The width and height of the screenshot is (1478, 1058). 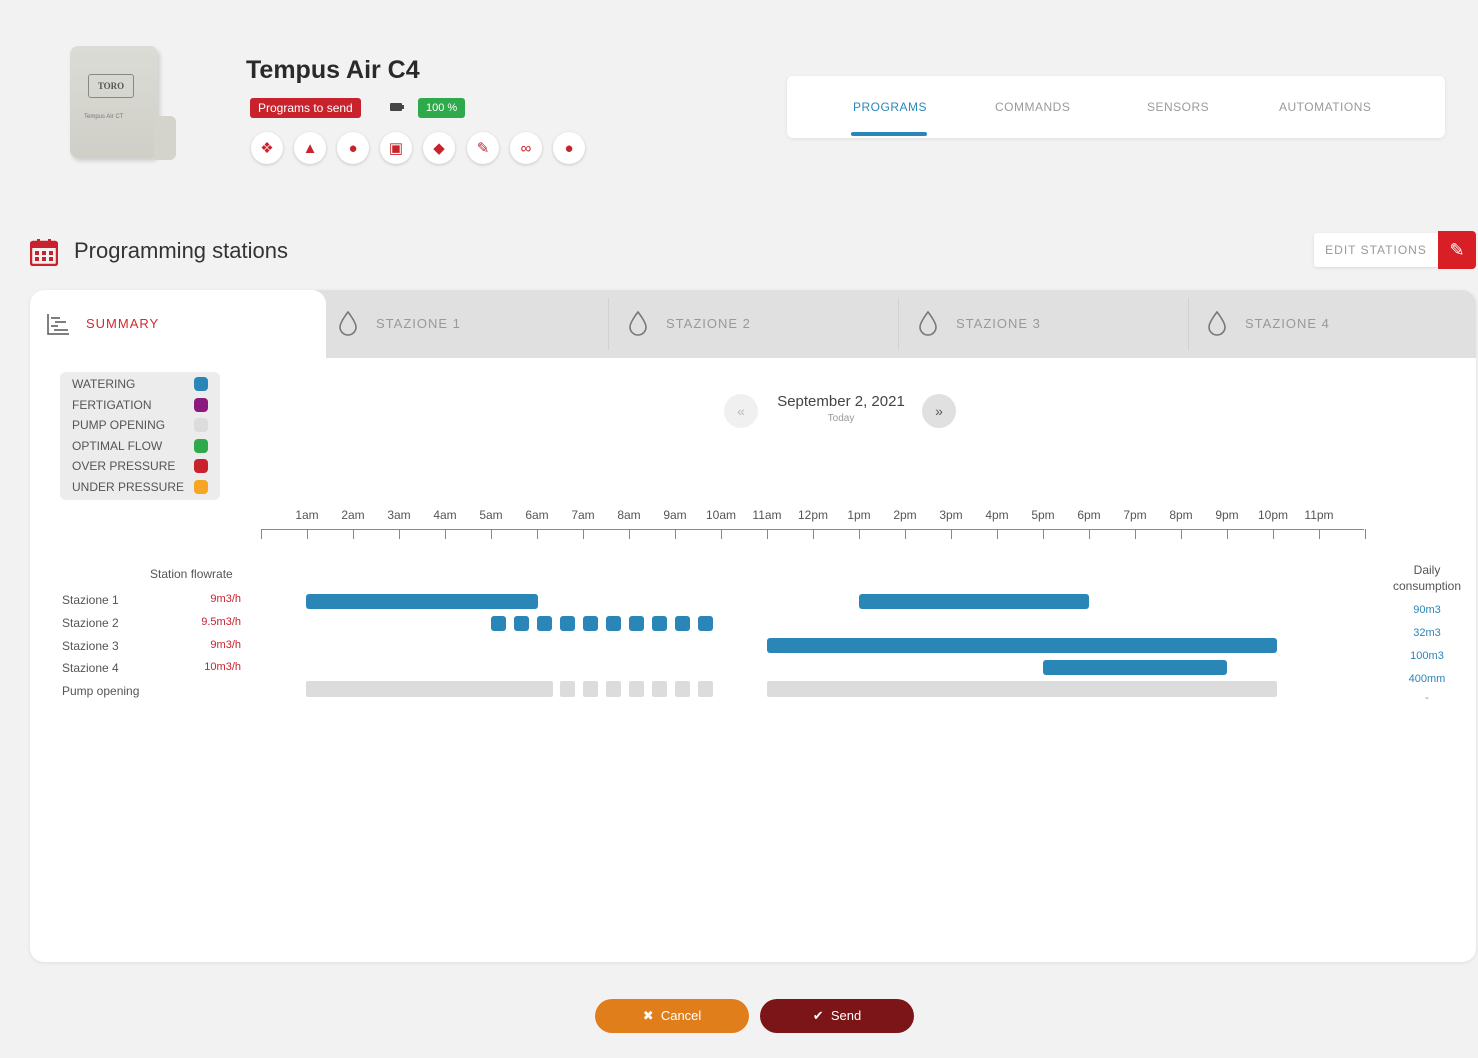 What do you see at coordinates (396, 148) in the screenshot?
I see `save-icon: ▣` at bounding box center [396, 148].